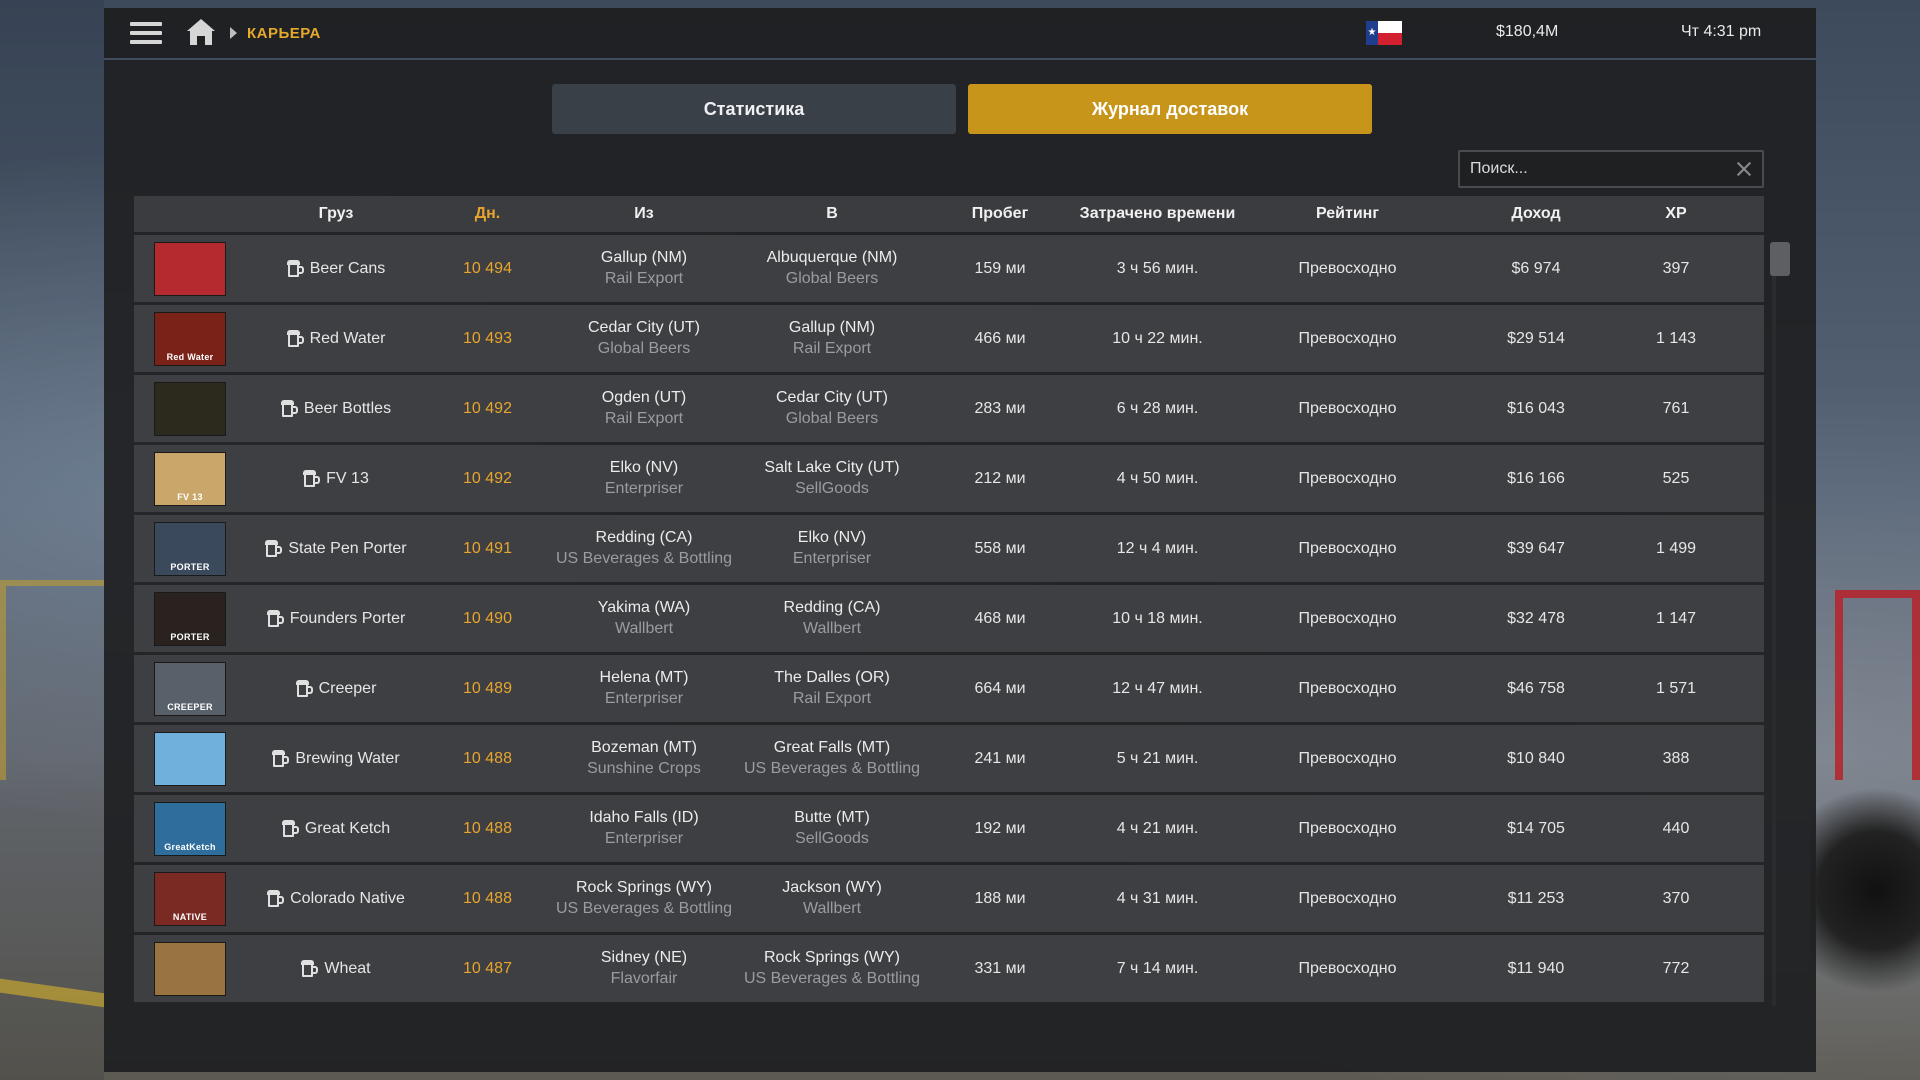 This screenshot has height=1080, width=1920. I want to click on background-truck-wheel, so click(1865, 890).